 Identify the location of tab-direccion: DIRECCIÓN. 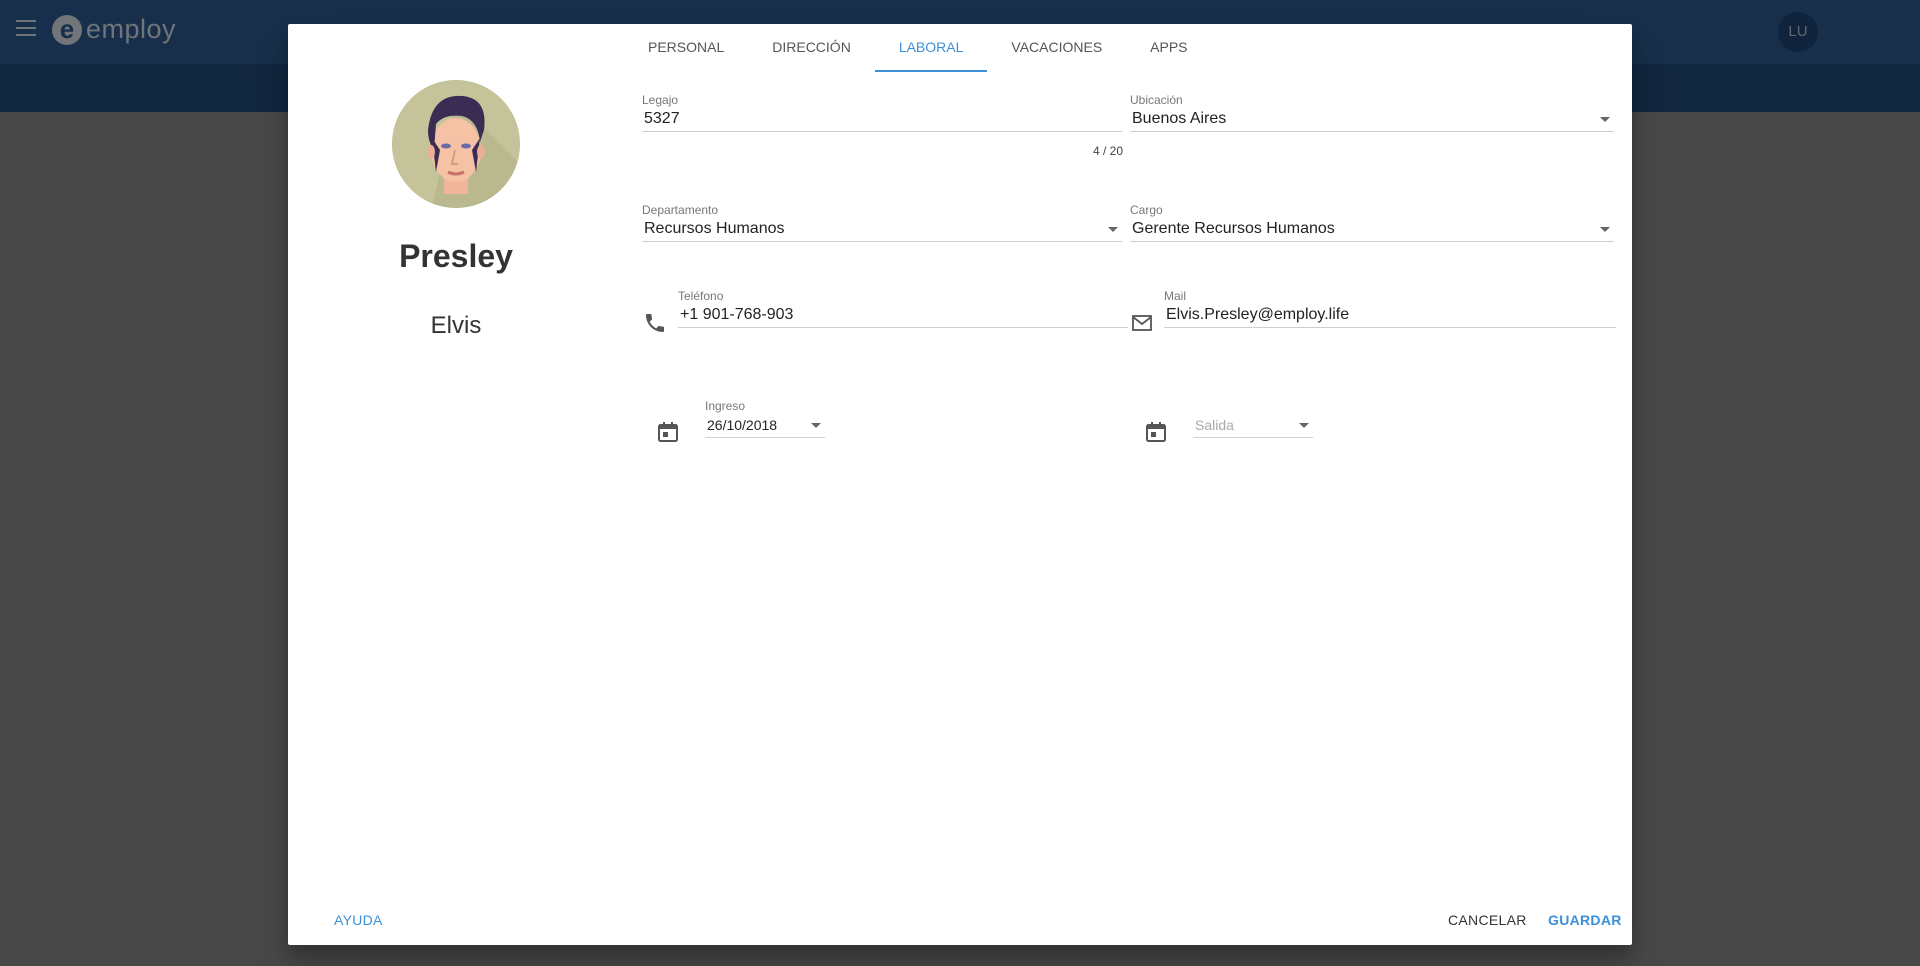
(811, 48).